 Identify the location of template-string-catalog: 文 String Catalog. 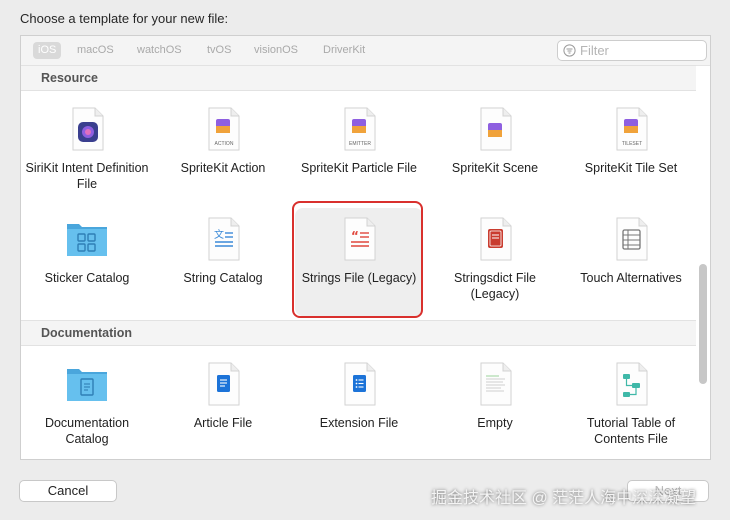
(223, 262).